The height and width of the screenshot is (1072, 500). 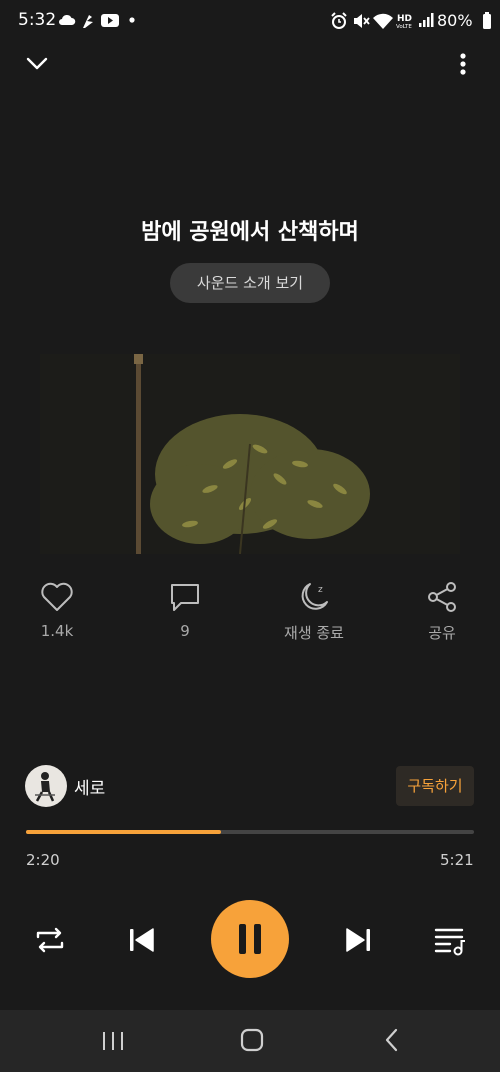 I want to click on next-button, so click(x=358, y=940).